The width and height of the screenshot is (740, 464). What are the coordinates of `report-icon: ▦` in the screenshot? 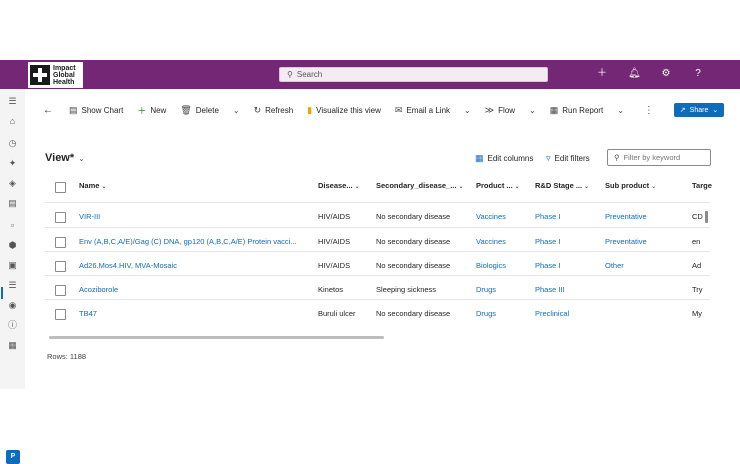 It's located at (554, 109).